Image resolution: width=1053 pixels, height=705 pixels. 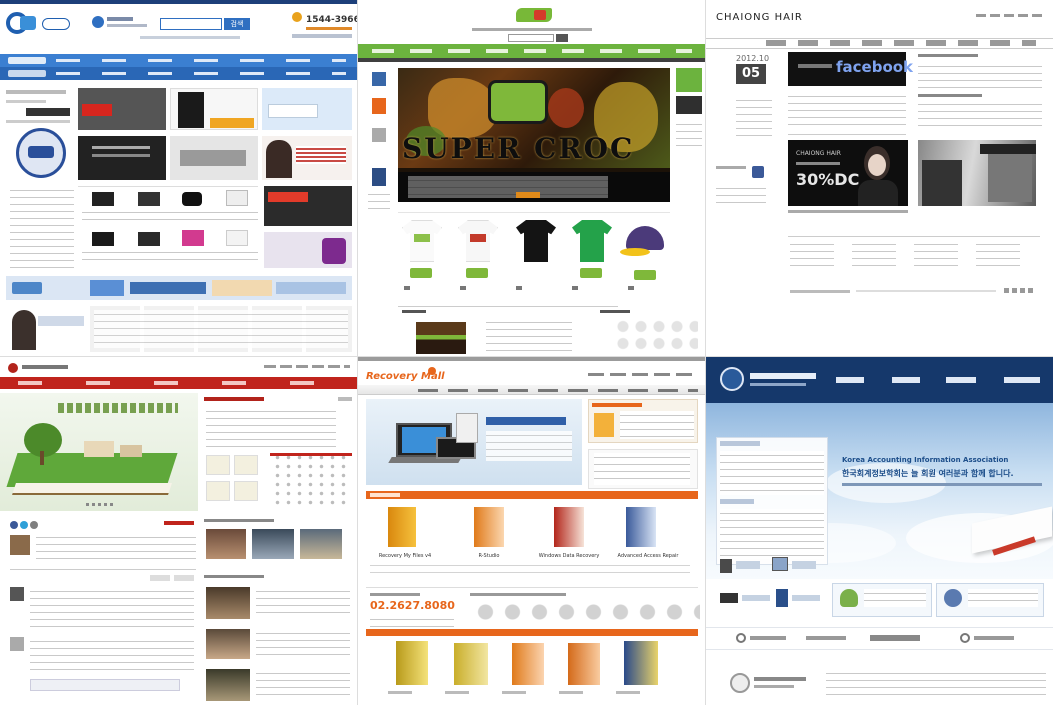 I want to click on hero-title: SUPER CROC, so click(x=518, y=148).